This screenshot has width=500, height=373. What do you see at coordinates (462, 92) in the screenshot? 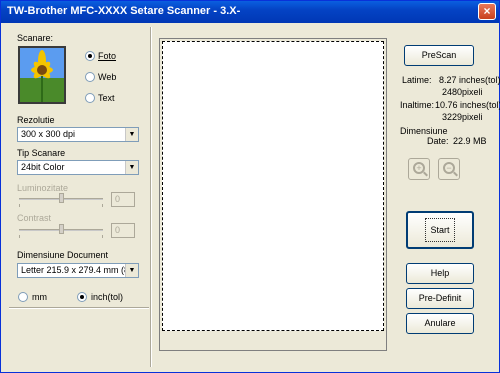
I see `width-pixels-value: 2480pixeli` at bounding box center [462, 92].